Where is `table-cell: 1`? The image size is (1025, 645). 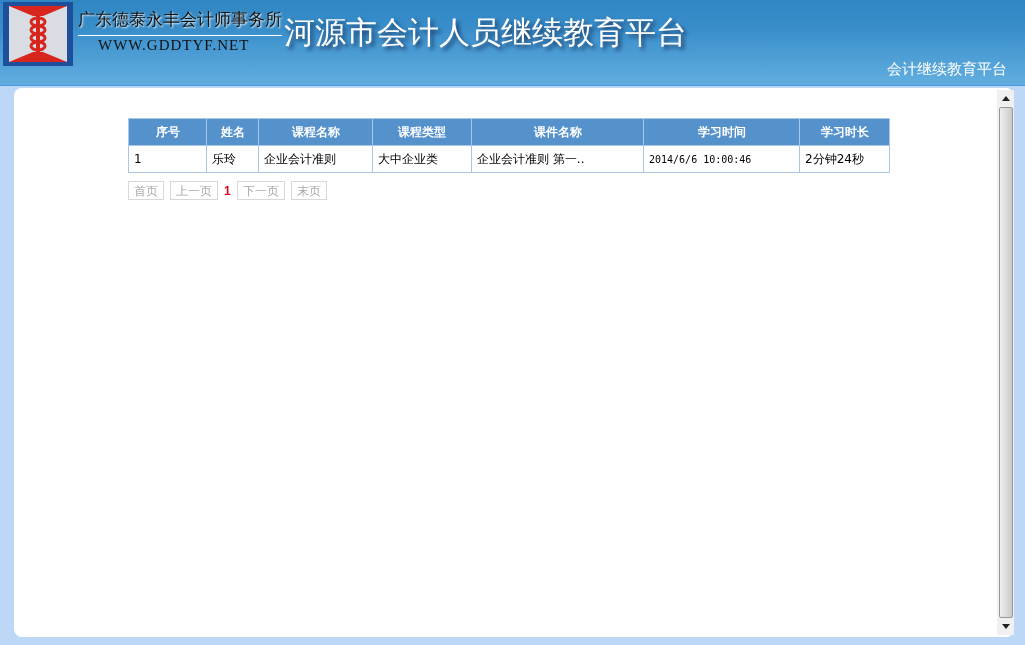
table-cell: 1 is located at coordinates (167, 159).